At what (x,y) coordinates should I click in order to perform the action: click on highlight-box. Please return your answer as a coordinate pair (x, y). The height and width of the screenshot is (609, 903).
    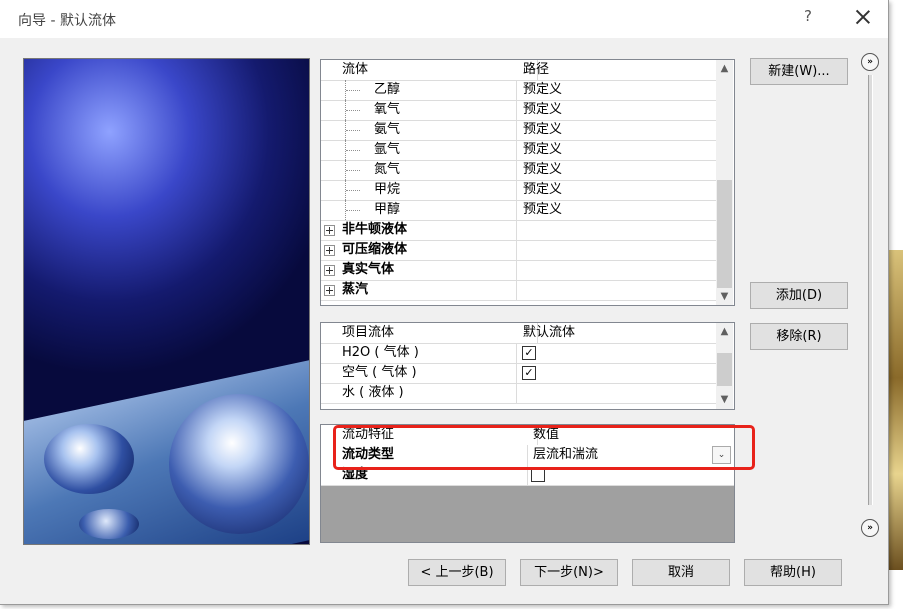
    Looking at the image, I should click on (544, 447).